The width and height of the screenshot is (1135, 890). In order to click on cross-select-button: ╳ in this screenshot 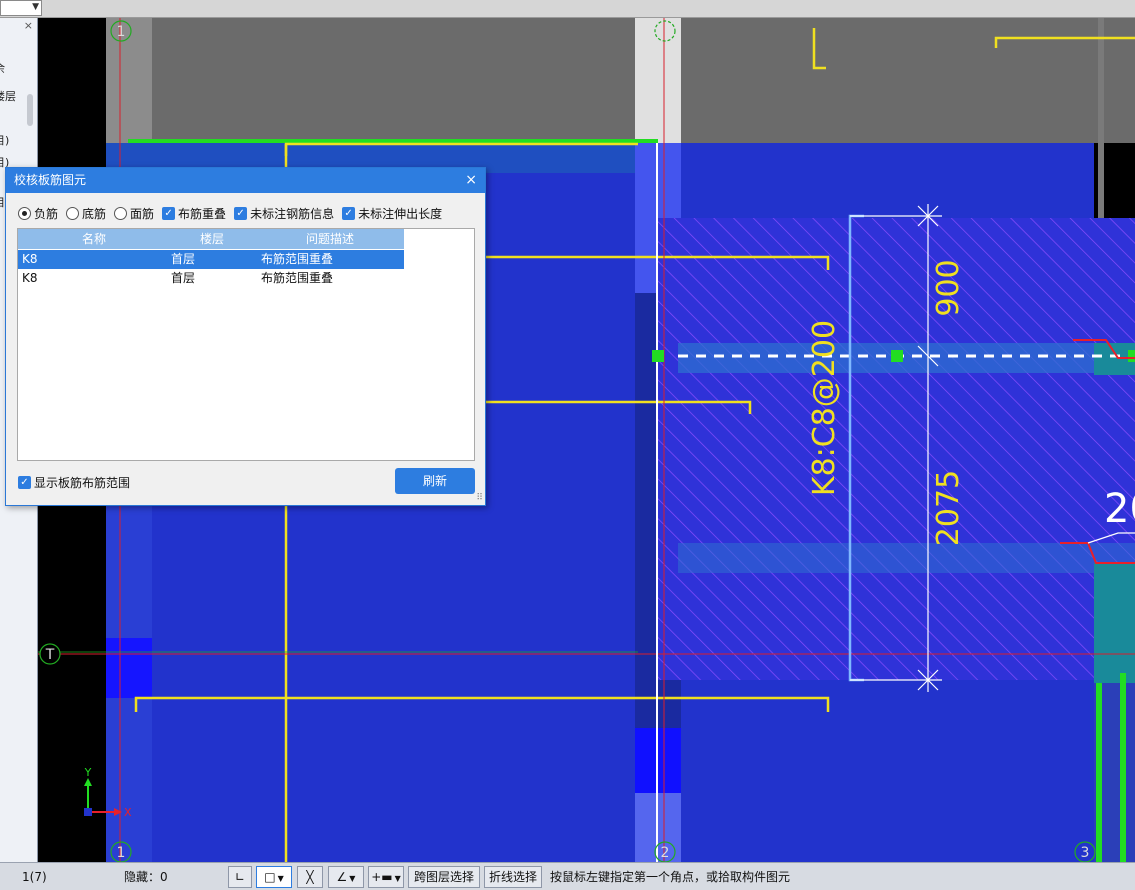, I will do `click(310, 877)`.